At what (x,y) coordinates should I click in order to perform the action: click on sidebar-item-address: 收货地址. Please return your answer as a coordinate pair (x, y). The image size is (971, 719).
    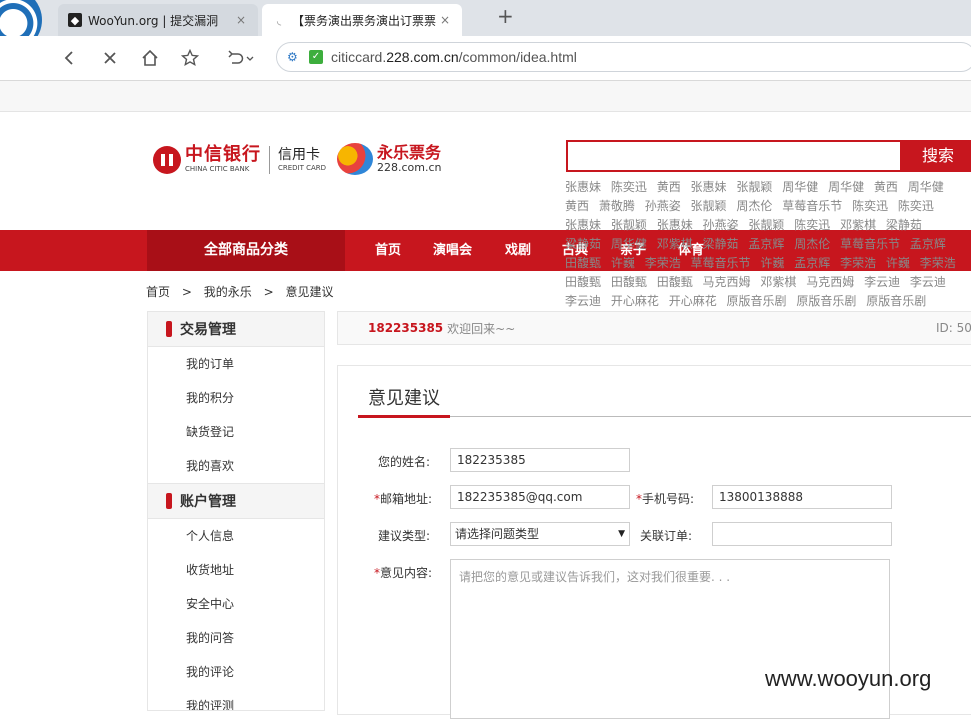
    Looking at the image, I should click on (236, 570).